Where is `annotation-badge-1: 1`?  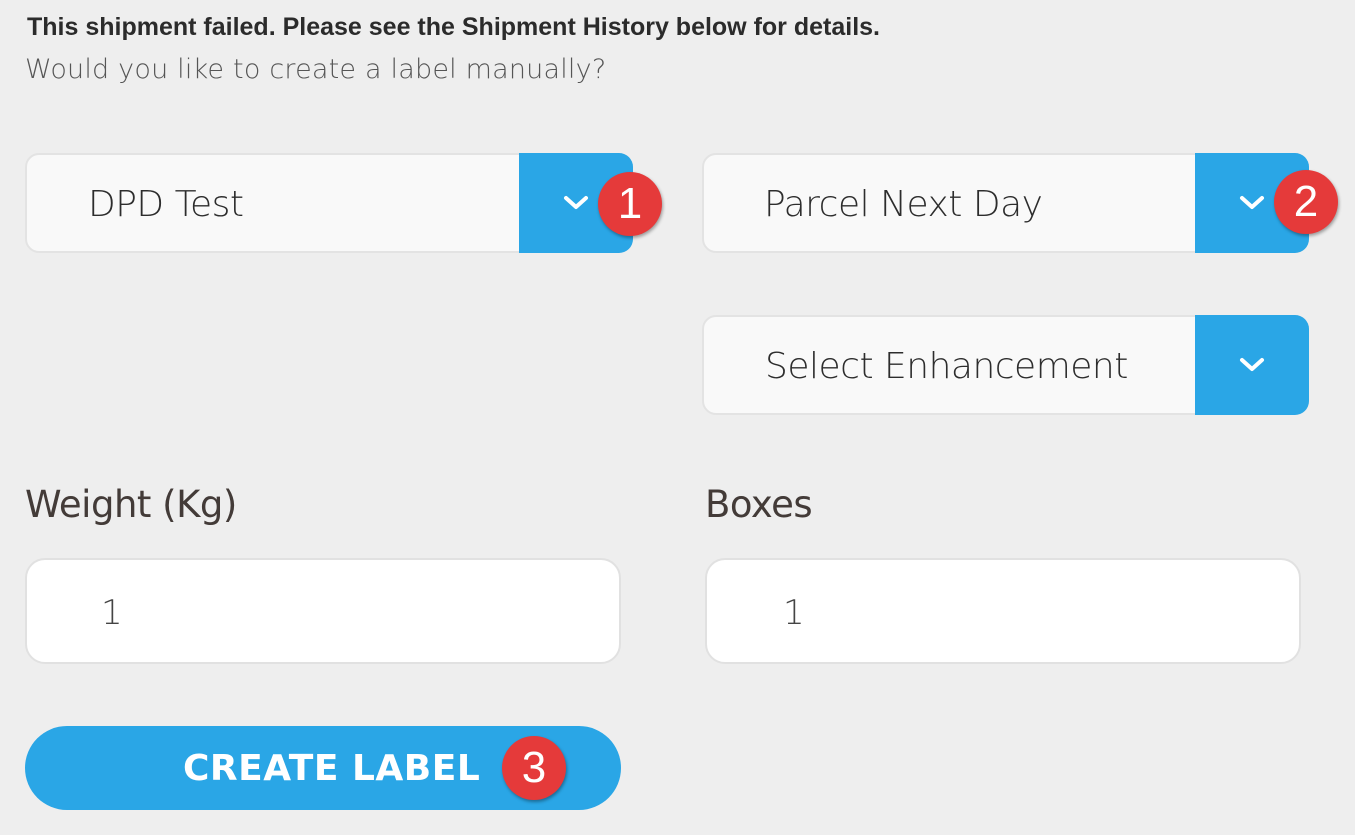 annotation-badge-1: 1 is located at coordinates (630, 204).